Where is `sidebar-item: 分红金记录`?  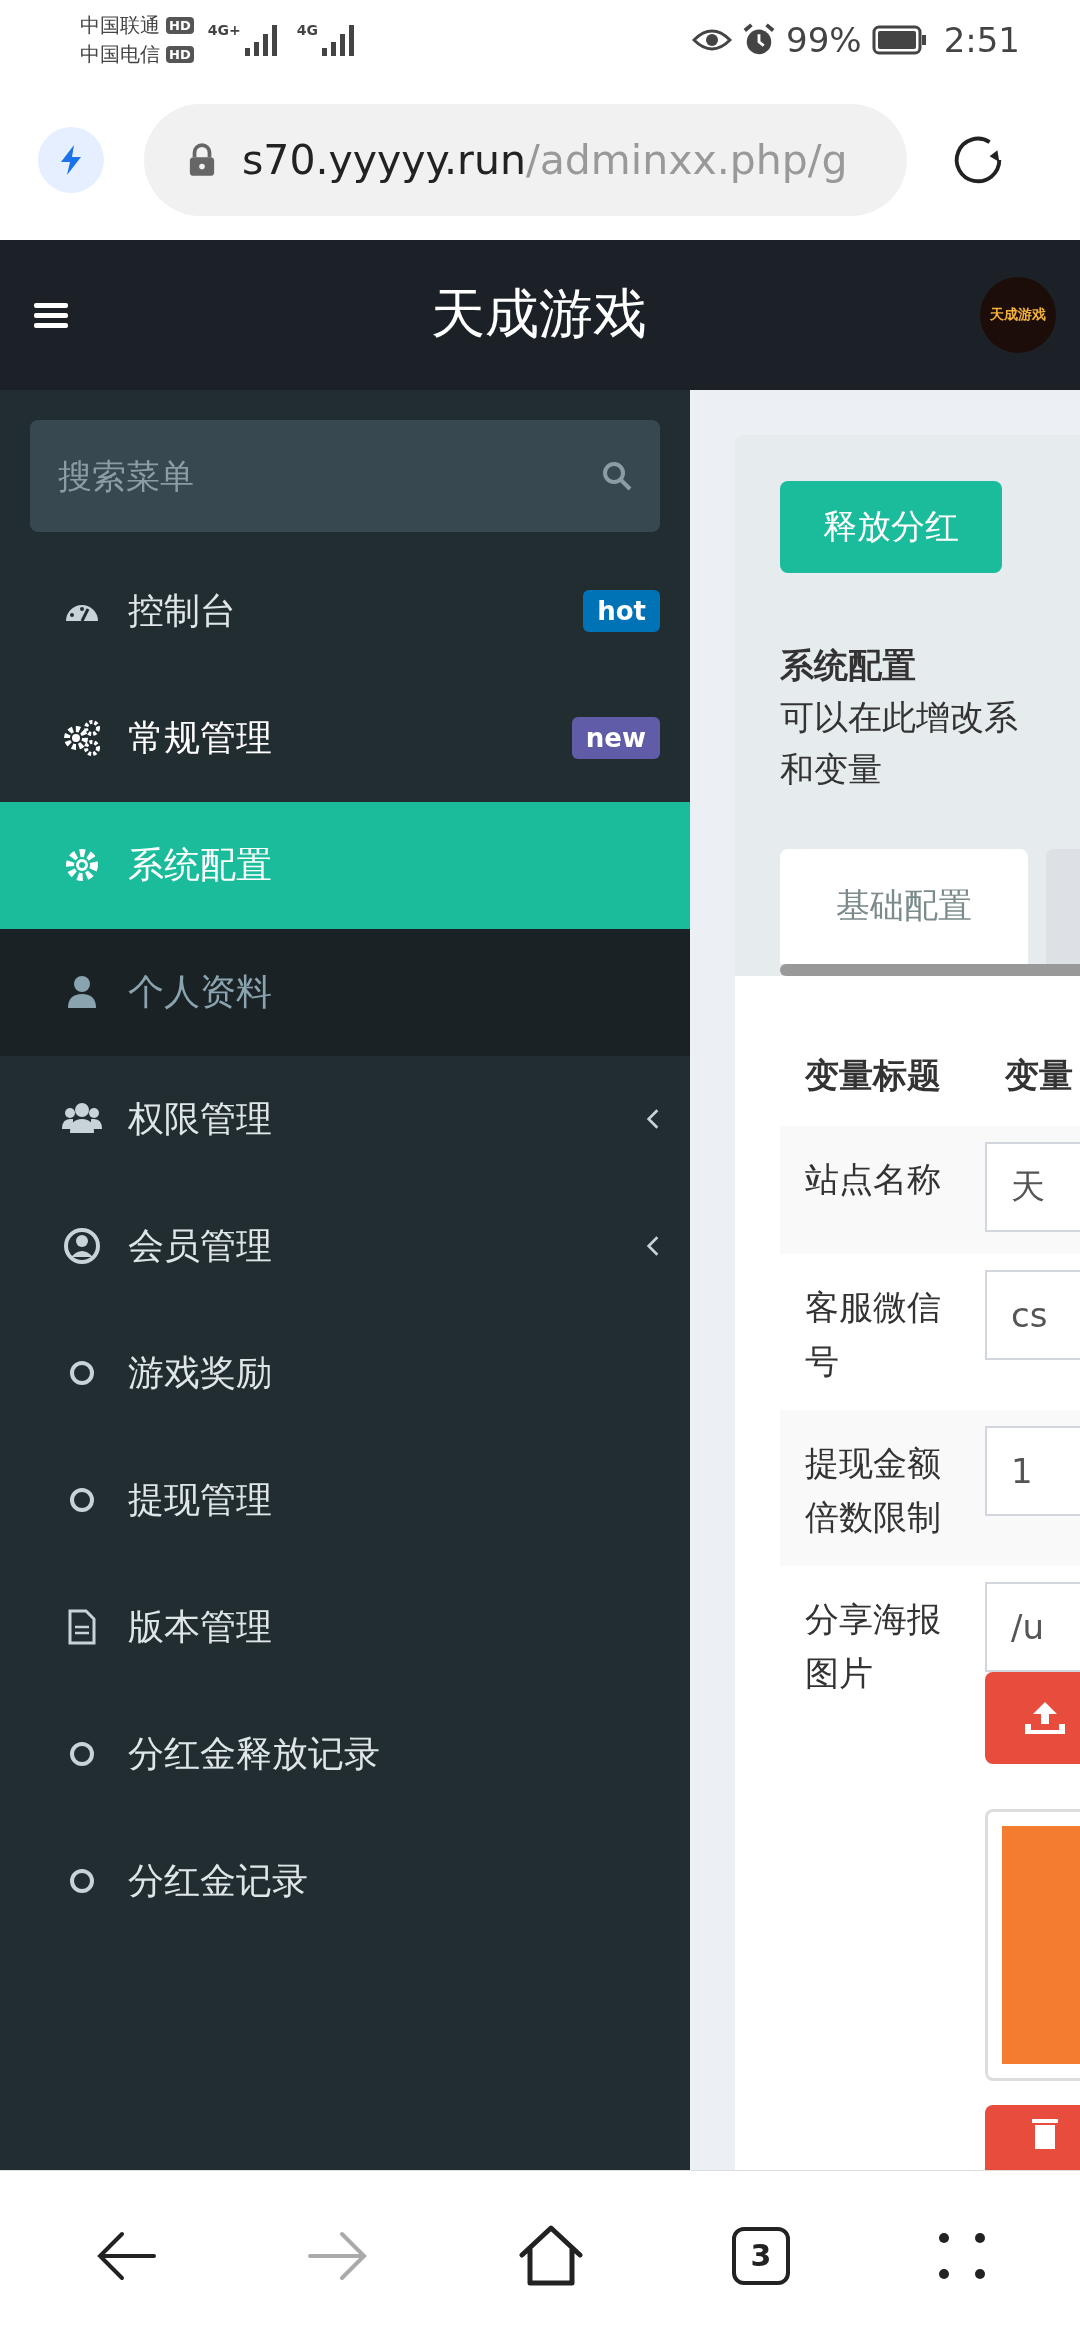
sidebar-item: 分红金记录 is located at coordinates (345, 1881).